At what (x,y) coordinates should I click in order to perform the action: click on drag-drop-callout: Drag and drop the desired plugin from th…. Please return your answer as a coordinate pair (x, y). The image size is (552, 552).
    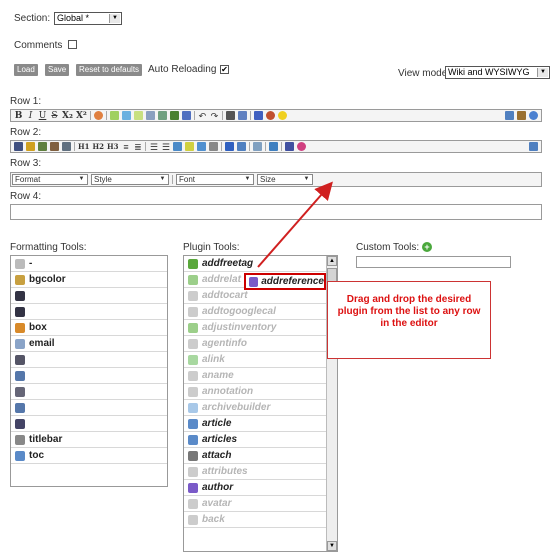
    Looking at the image, I should click on (409, 320).